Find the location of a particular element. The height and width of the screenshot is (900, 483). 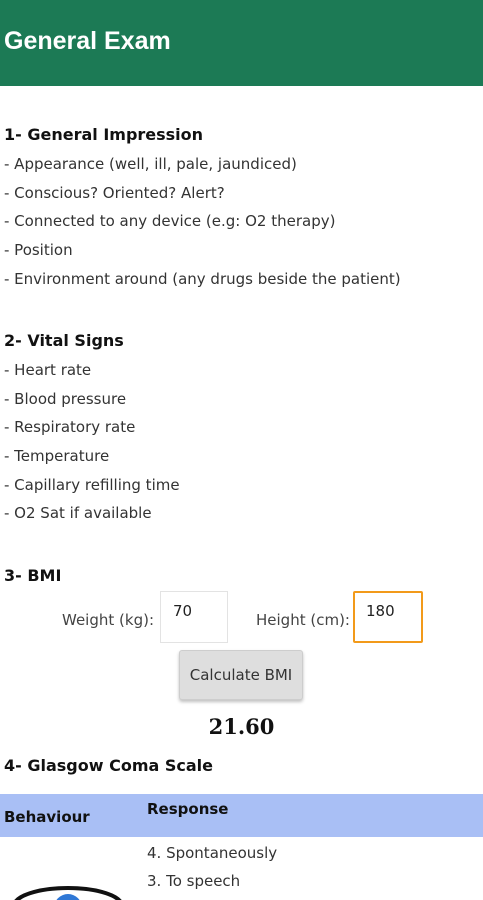

bmi-result: 21.60 is located at coordinates (241, 726).